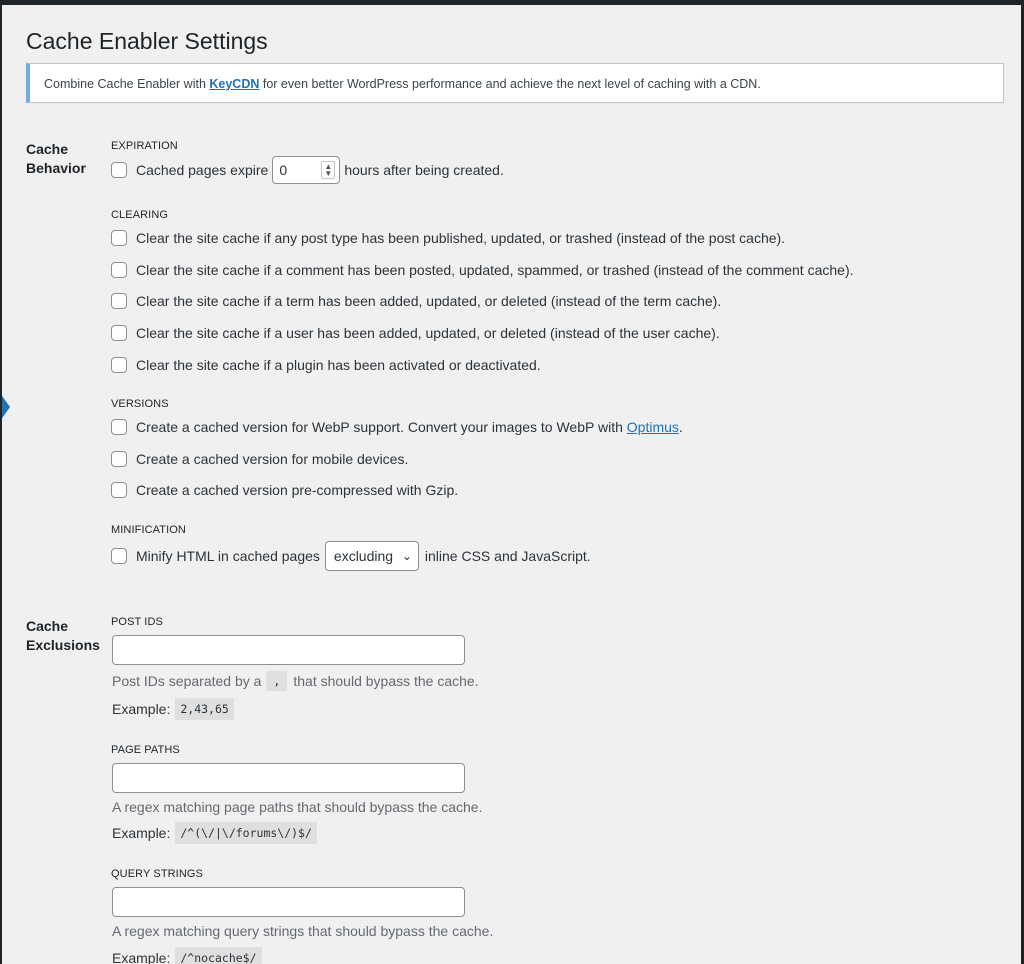 The image size is (1024, 964). What do you see at coordinates (119, 270) in the screenshot?
I see `clearing-comment-checkbox` at bounding box center [119, 270].